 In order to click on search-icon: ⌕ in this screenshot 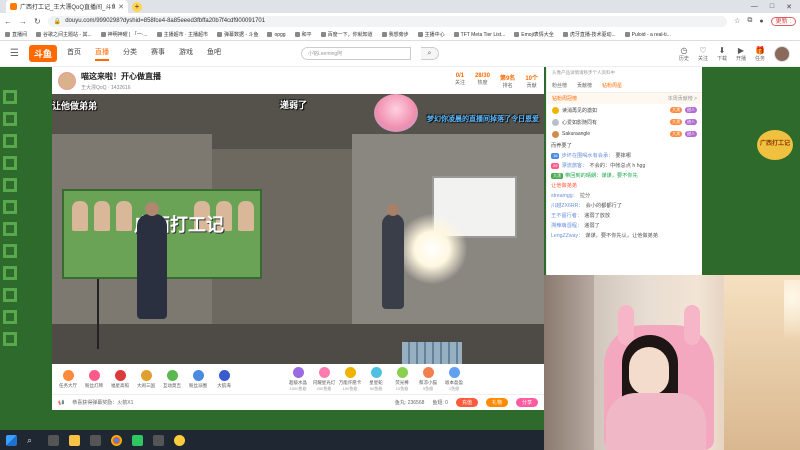, I will do `click(429, 53)`.